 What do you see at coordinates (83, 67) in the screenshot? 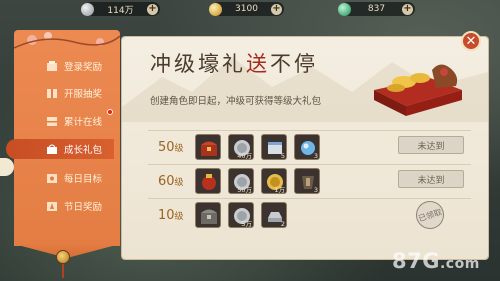
I see `sidebar-item-label: 登录奖励` at bounding box center [83, 67].